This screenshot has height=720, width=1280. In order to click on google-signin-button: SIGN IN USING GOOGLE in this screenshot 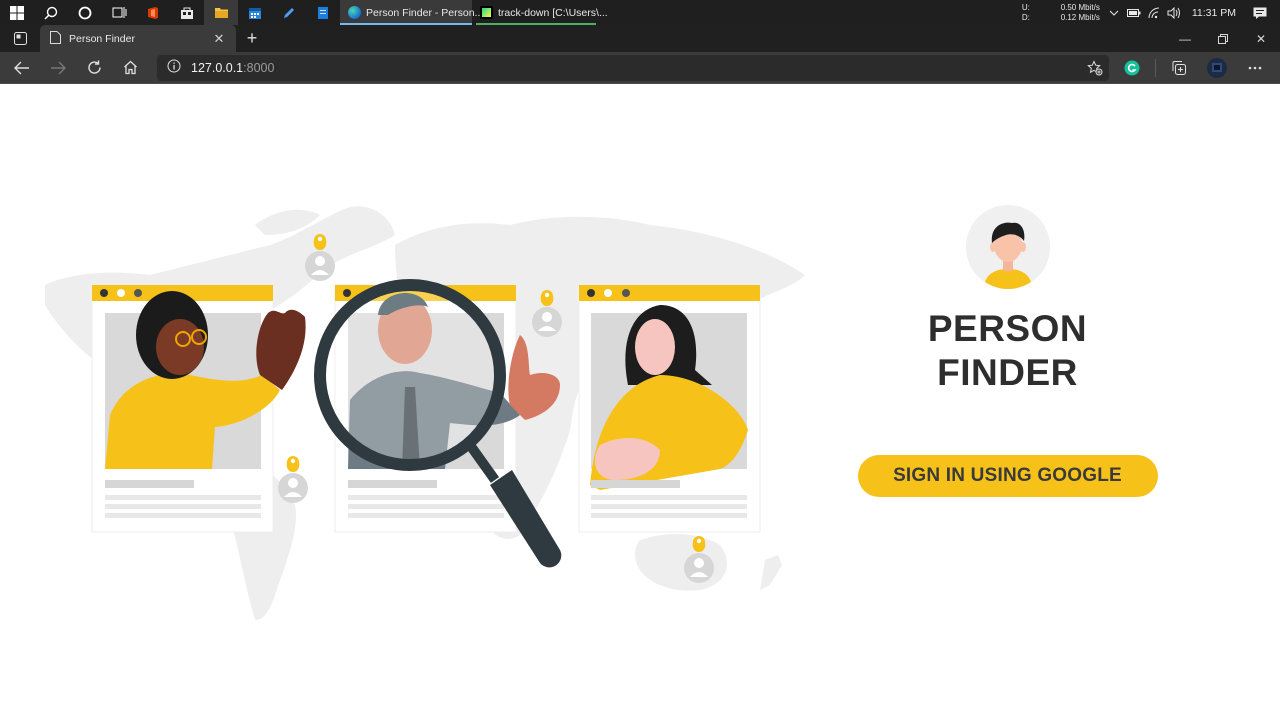, I will do `click(1007, 476)`.